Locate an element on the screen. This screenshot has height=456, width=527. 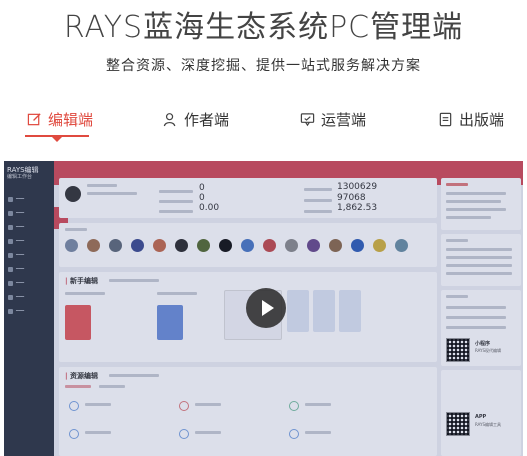
page-subtitle: 整合资源、深度挖掘、提供一站式服务解决方案 is located at coordinates (263, 66).